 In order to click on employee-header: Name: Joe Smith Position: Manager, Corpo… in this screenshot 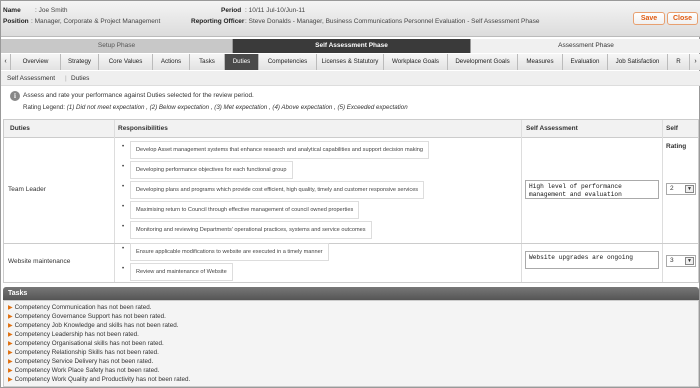, I will do `click(350, 19)`.